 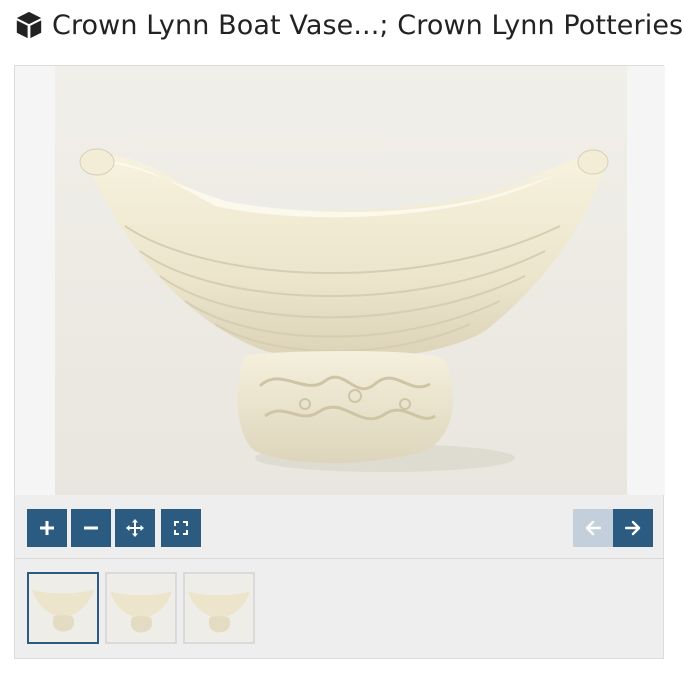 What do you see at coordinates (339, 527) in the screenshot?
I see `viewer-toolbar` at bounding box center [339, 527].